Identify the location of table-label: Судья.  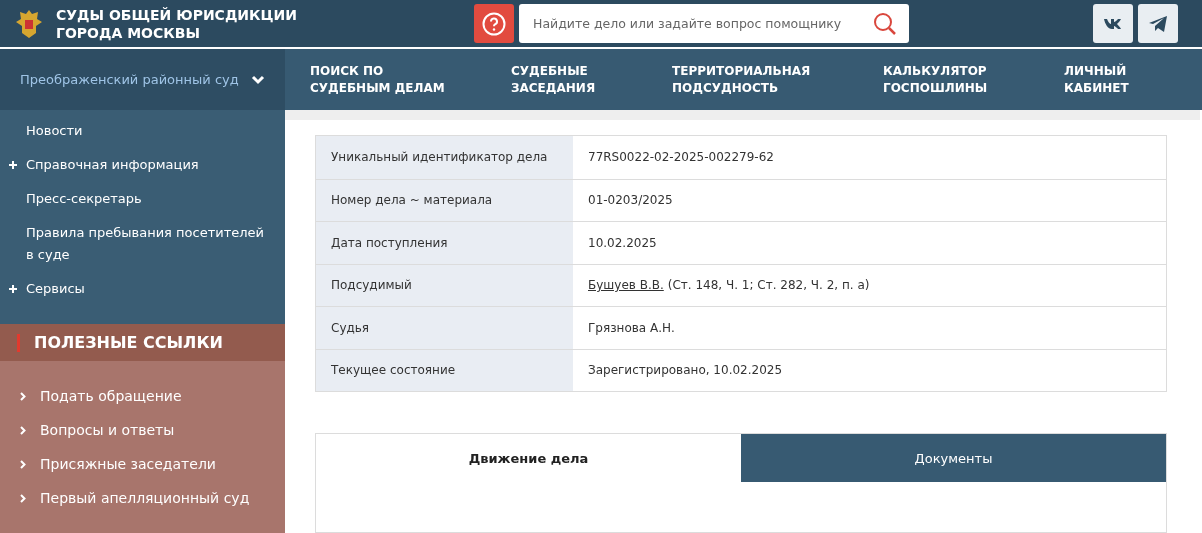
(444, 328).